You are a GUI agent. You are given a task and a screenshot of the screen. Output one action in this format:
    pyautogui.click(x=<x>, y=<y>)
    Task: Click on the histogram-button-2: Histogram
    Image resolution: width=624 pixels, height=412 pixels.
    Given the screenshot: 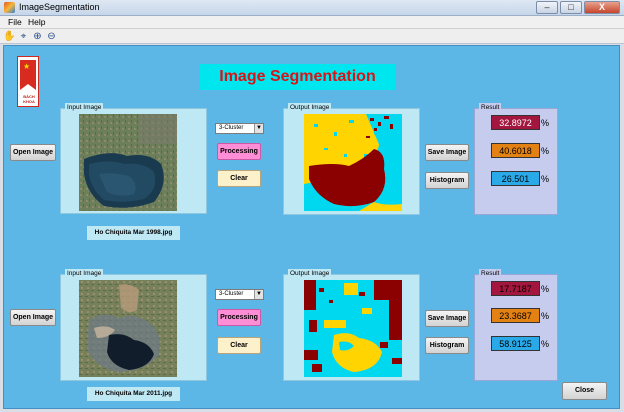 What is the action you would take?
    pyautogui.click(x=447, y=345)
    